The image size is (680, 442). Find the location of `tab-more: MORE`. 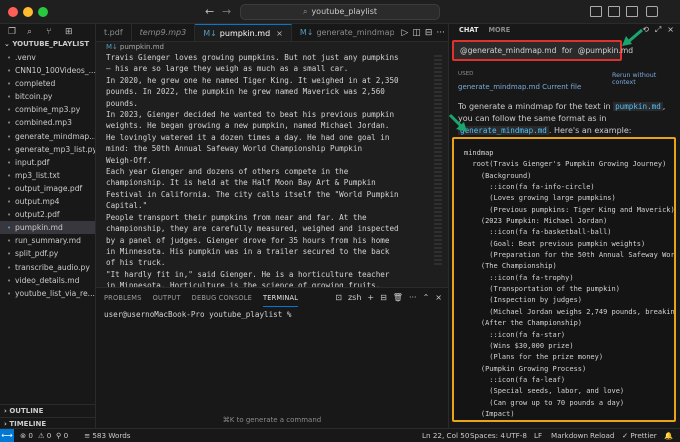

tab-more: MORE is located at coordinates (499, 30).